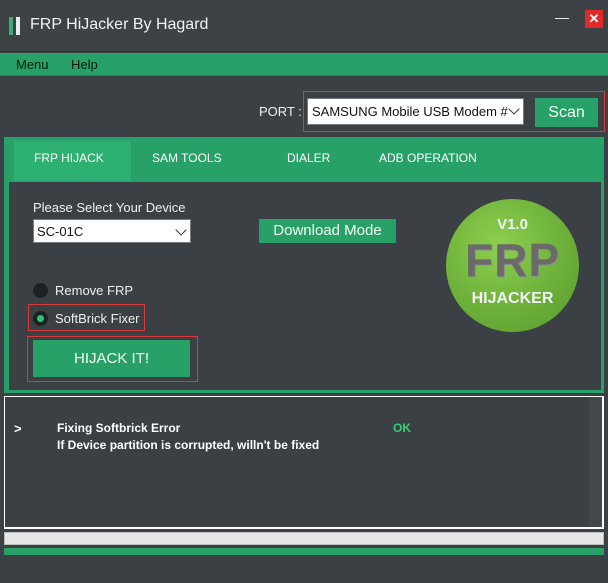 This screenshot has height=583, width=608. What do you see at coordinates (428, 158) in the screenshot?
I see `tab-adb-operation: ADB OPERATION` at bounding box center [428, 158].